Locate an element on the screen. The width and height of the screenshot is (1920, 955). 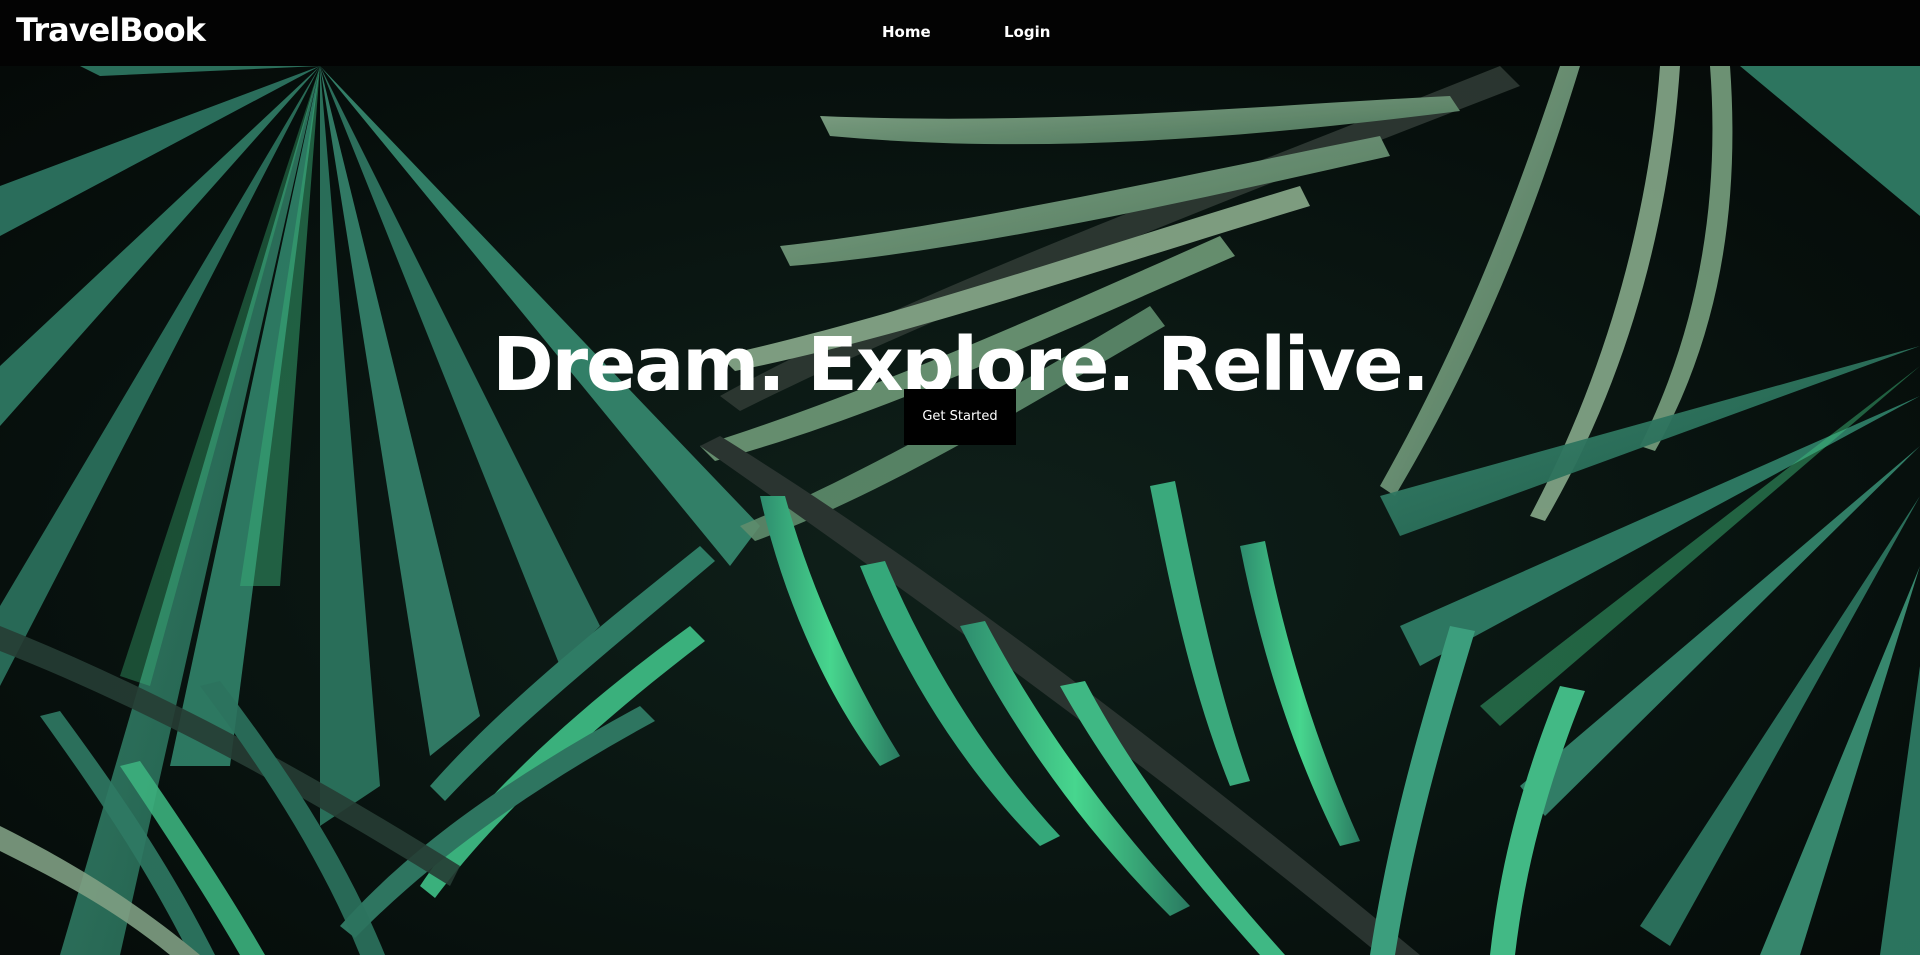
get-started-button: Get Started is located at coordinates (960, 417).